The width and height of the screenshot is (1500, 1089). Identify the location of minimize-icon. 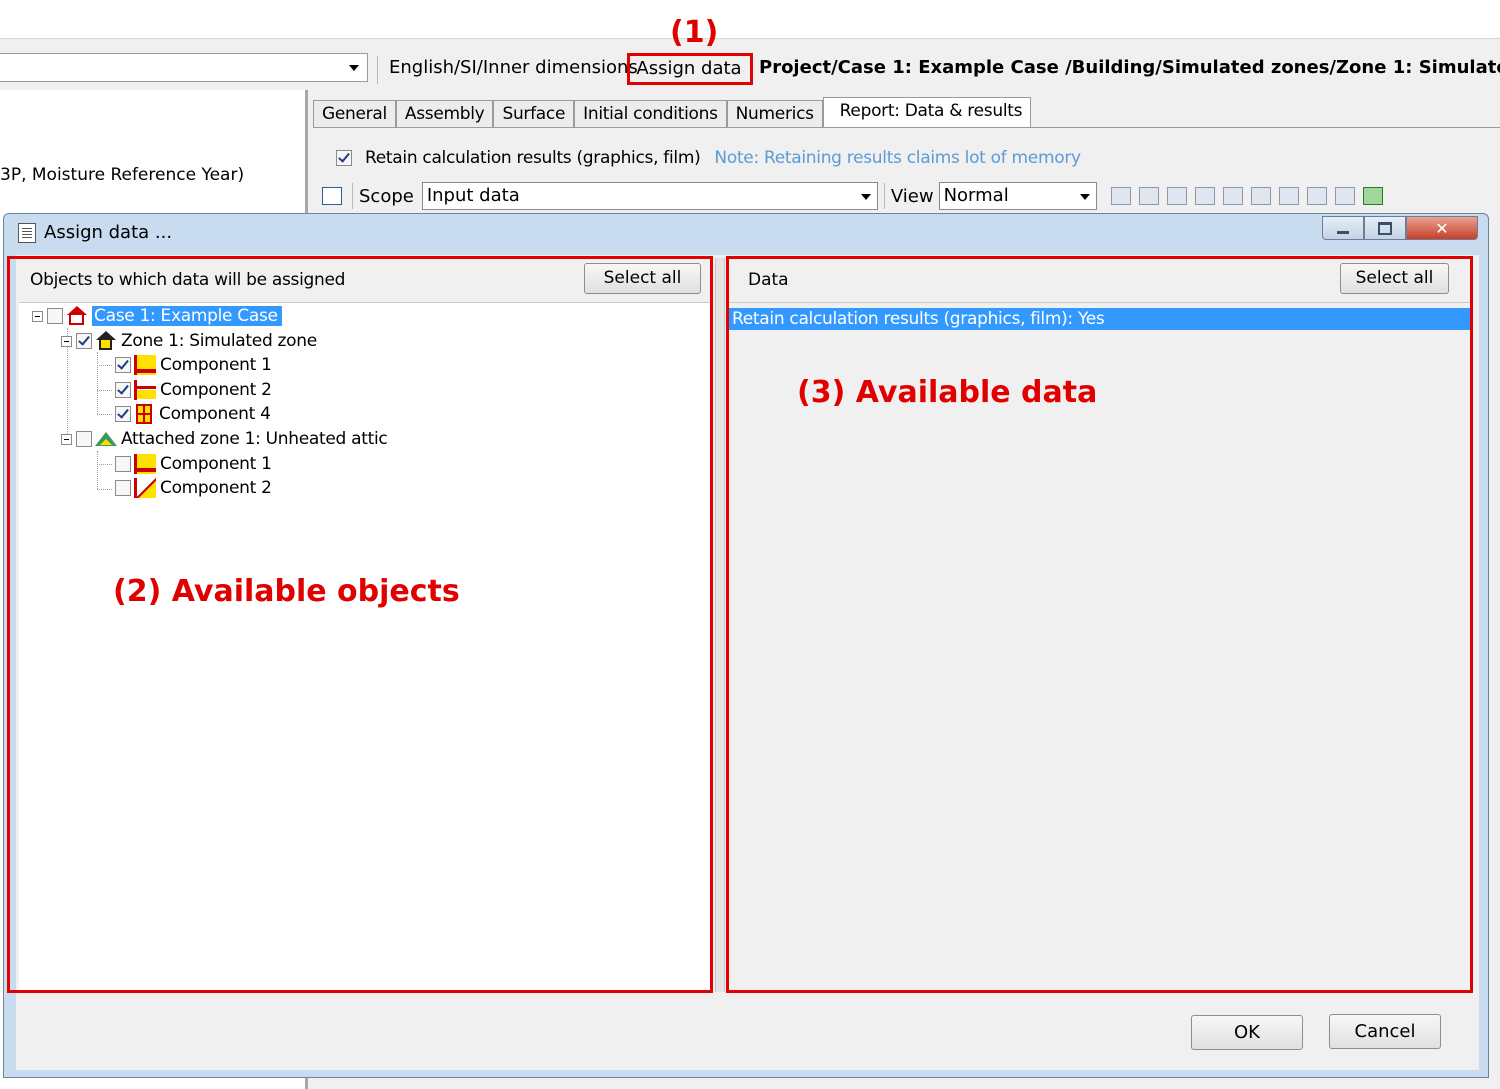
(1343, 232).